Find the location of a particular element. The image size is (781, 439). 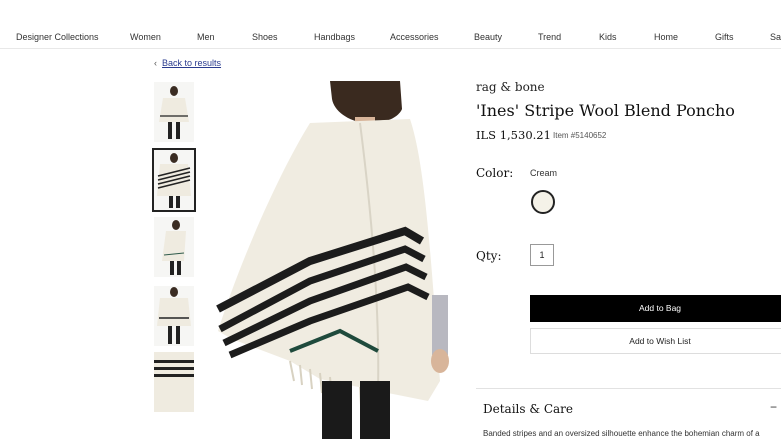

nav-item-kids: Kids is located at coordinates (608, 37).